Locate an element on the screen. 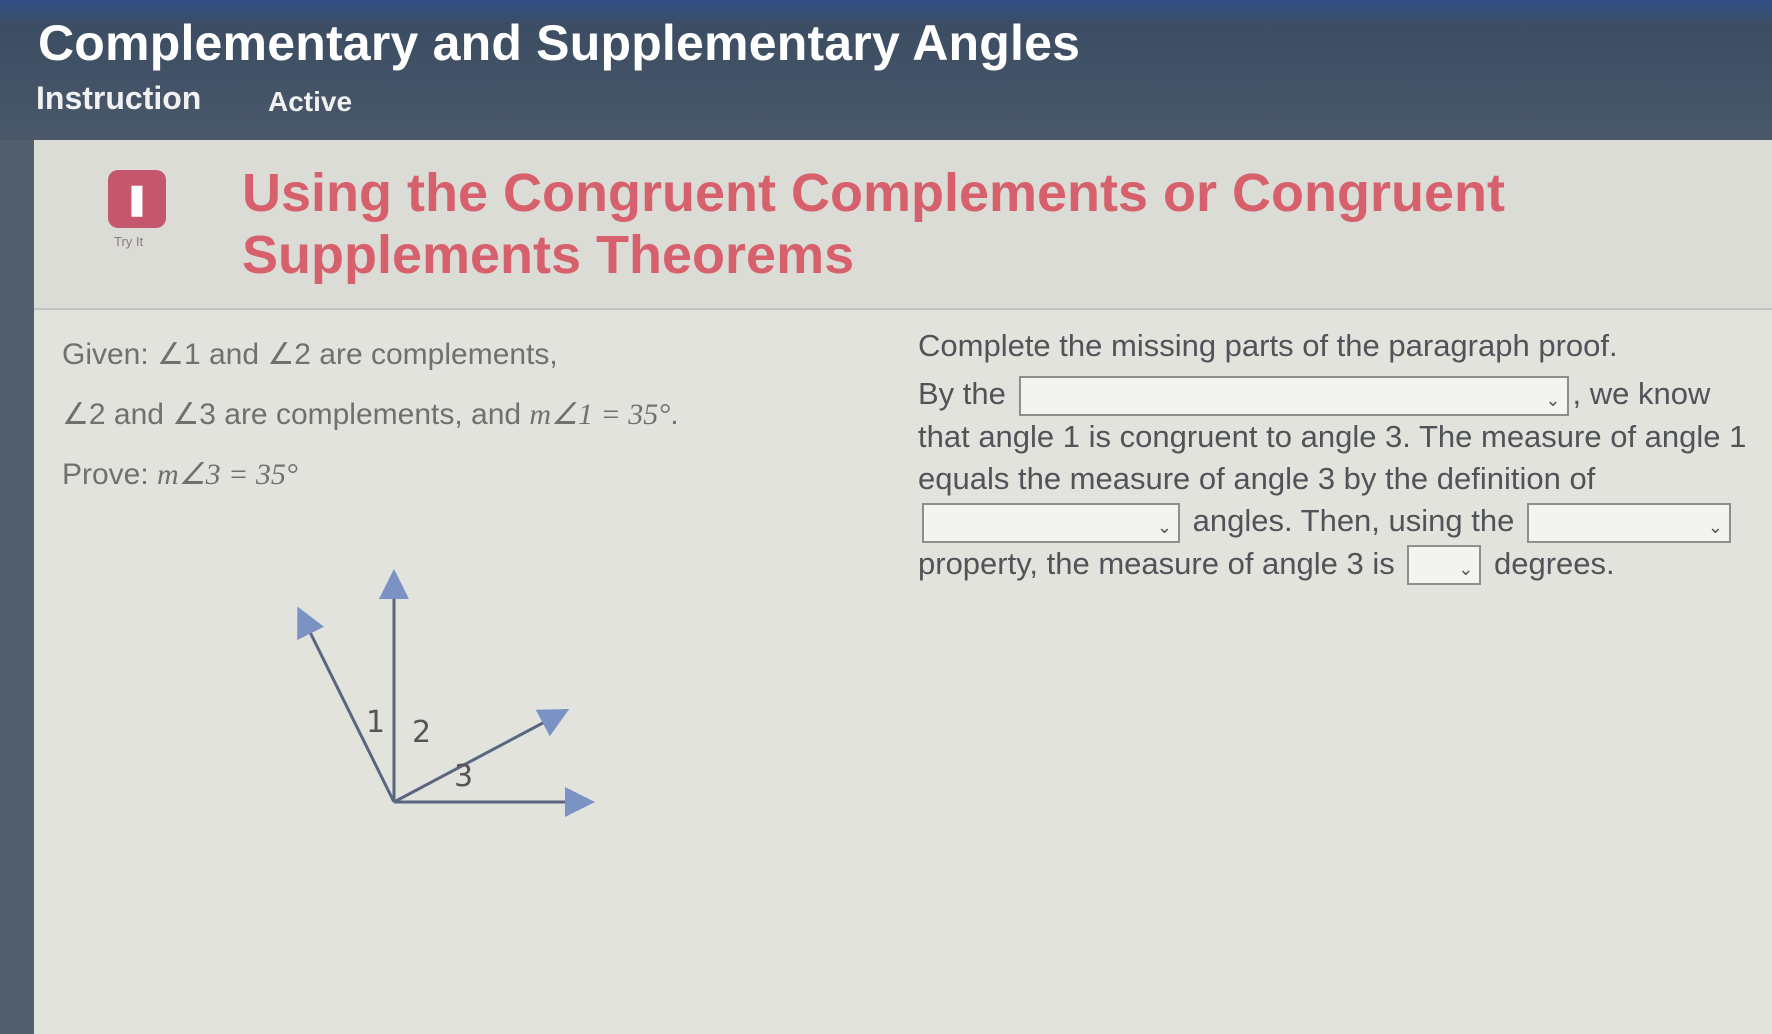 This screenshot has width=1772, height=1034. property-dropdown: ⌄ is located at coordinates (1628, 522).